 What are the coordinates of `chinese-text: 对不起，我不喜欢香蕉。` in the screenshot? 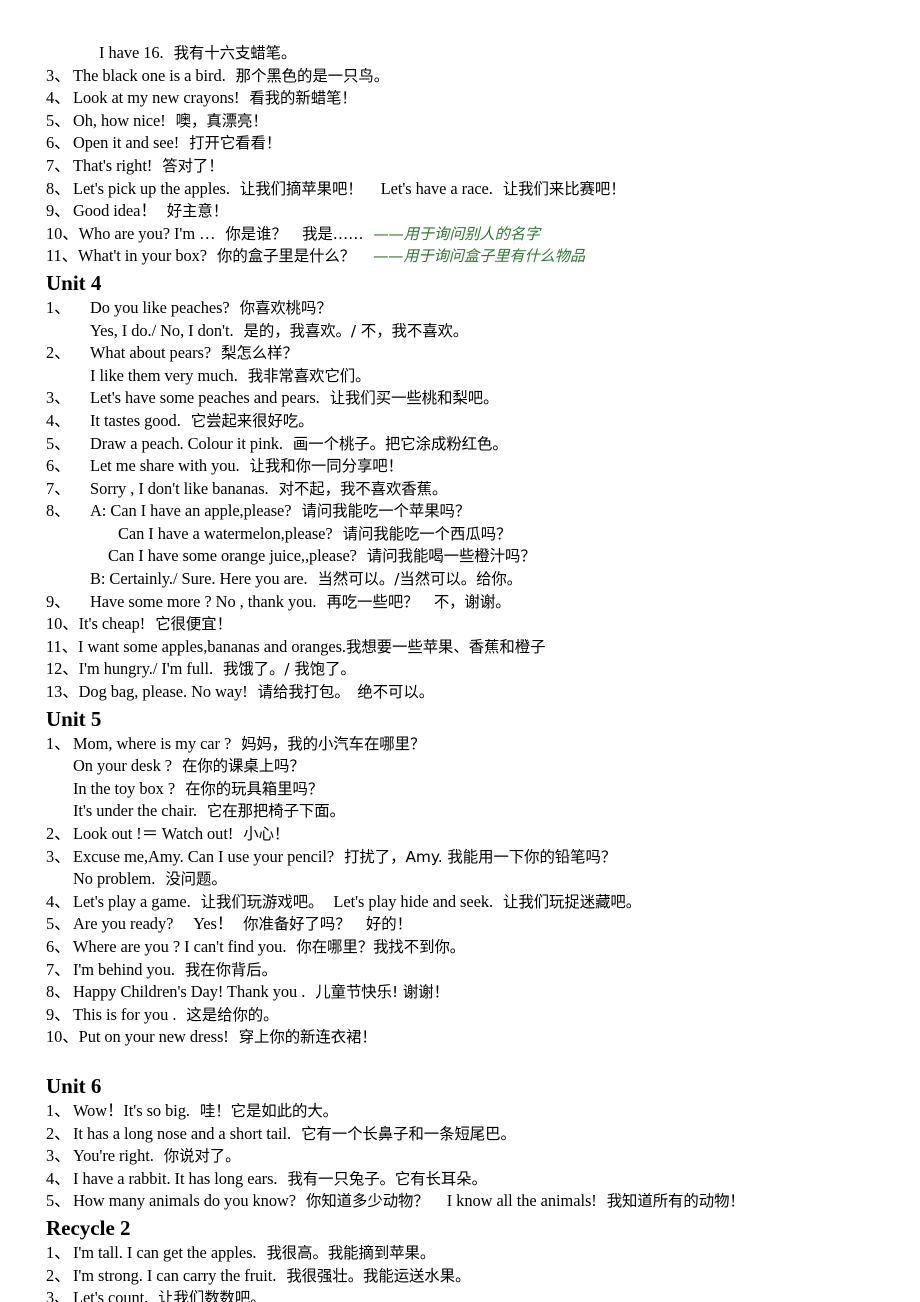 It's located at (363, 488).